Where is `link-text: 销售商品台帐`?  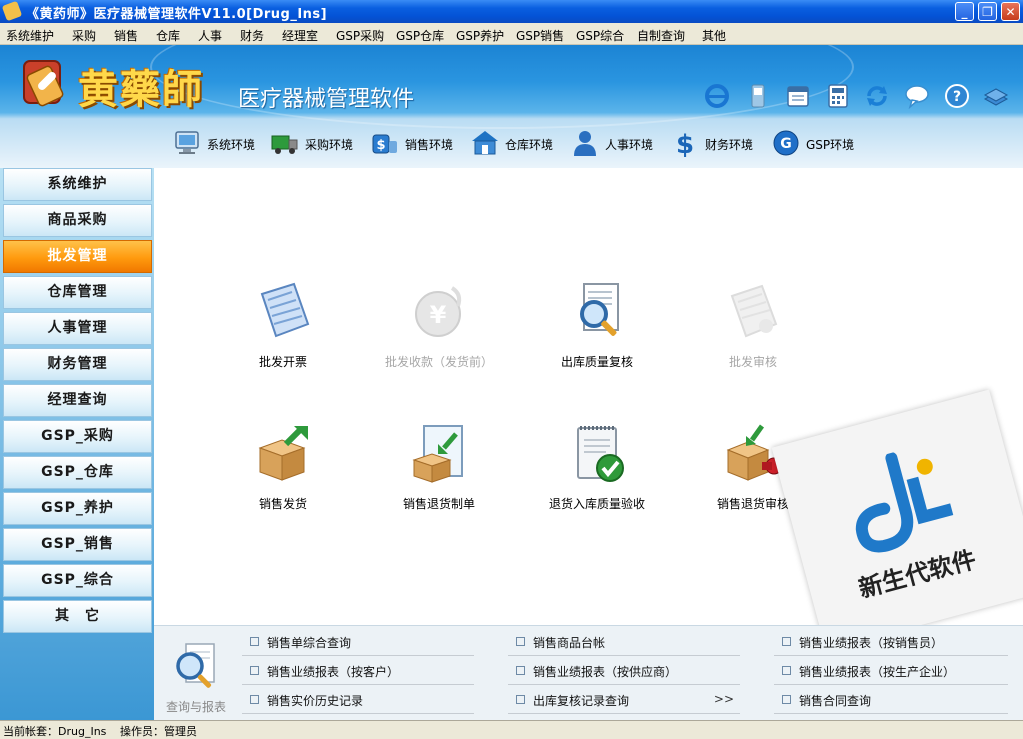 link-text: 销售商品台帐 is located at coordinates (569, 642).